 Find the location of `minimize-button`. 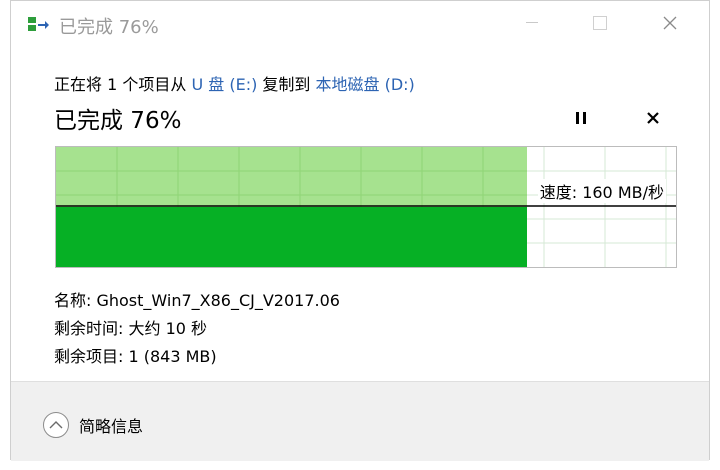

minimize-button is located at coordinates (532, 23).